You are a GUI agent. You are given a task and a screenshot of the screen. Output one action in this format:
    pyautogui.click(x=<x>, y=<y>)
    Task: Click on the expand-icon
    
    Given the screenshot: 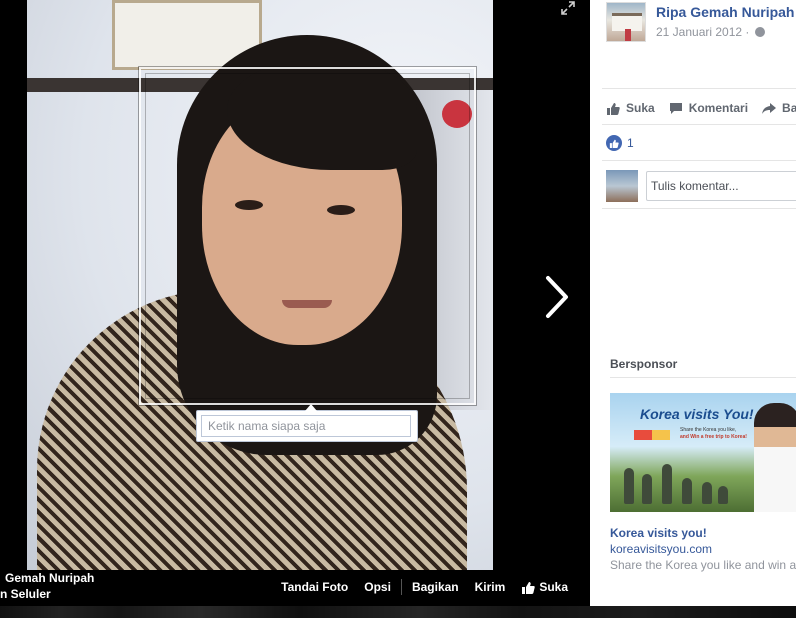 What is the action you would take?
    pyautogui.click(x=568, y=8)
    